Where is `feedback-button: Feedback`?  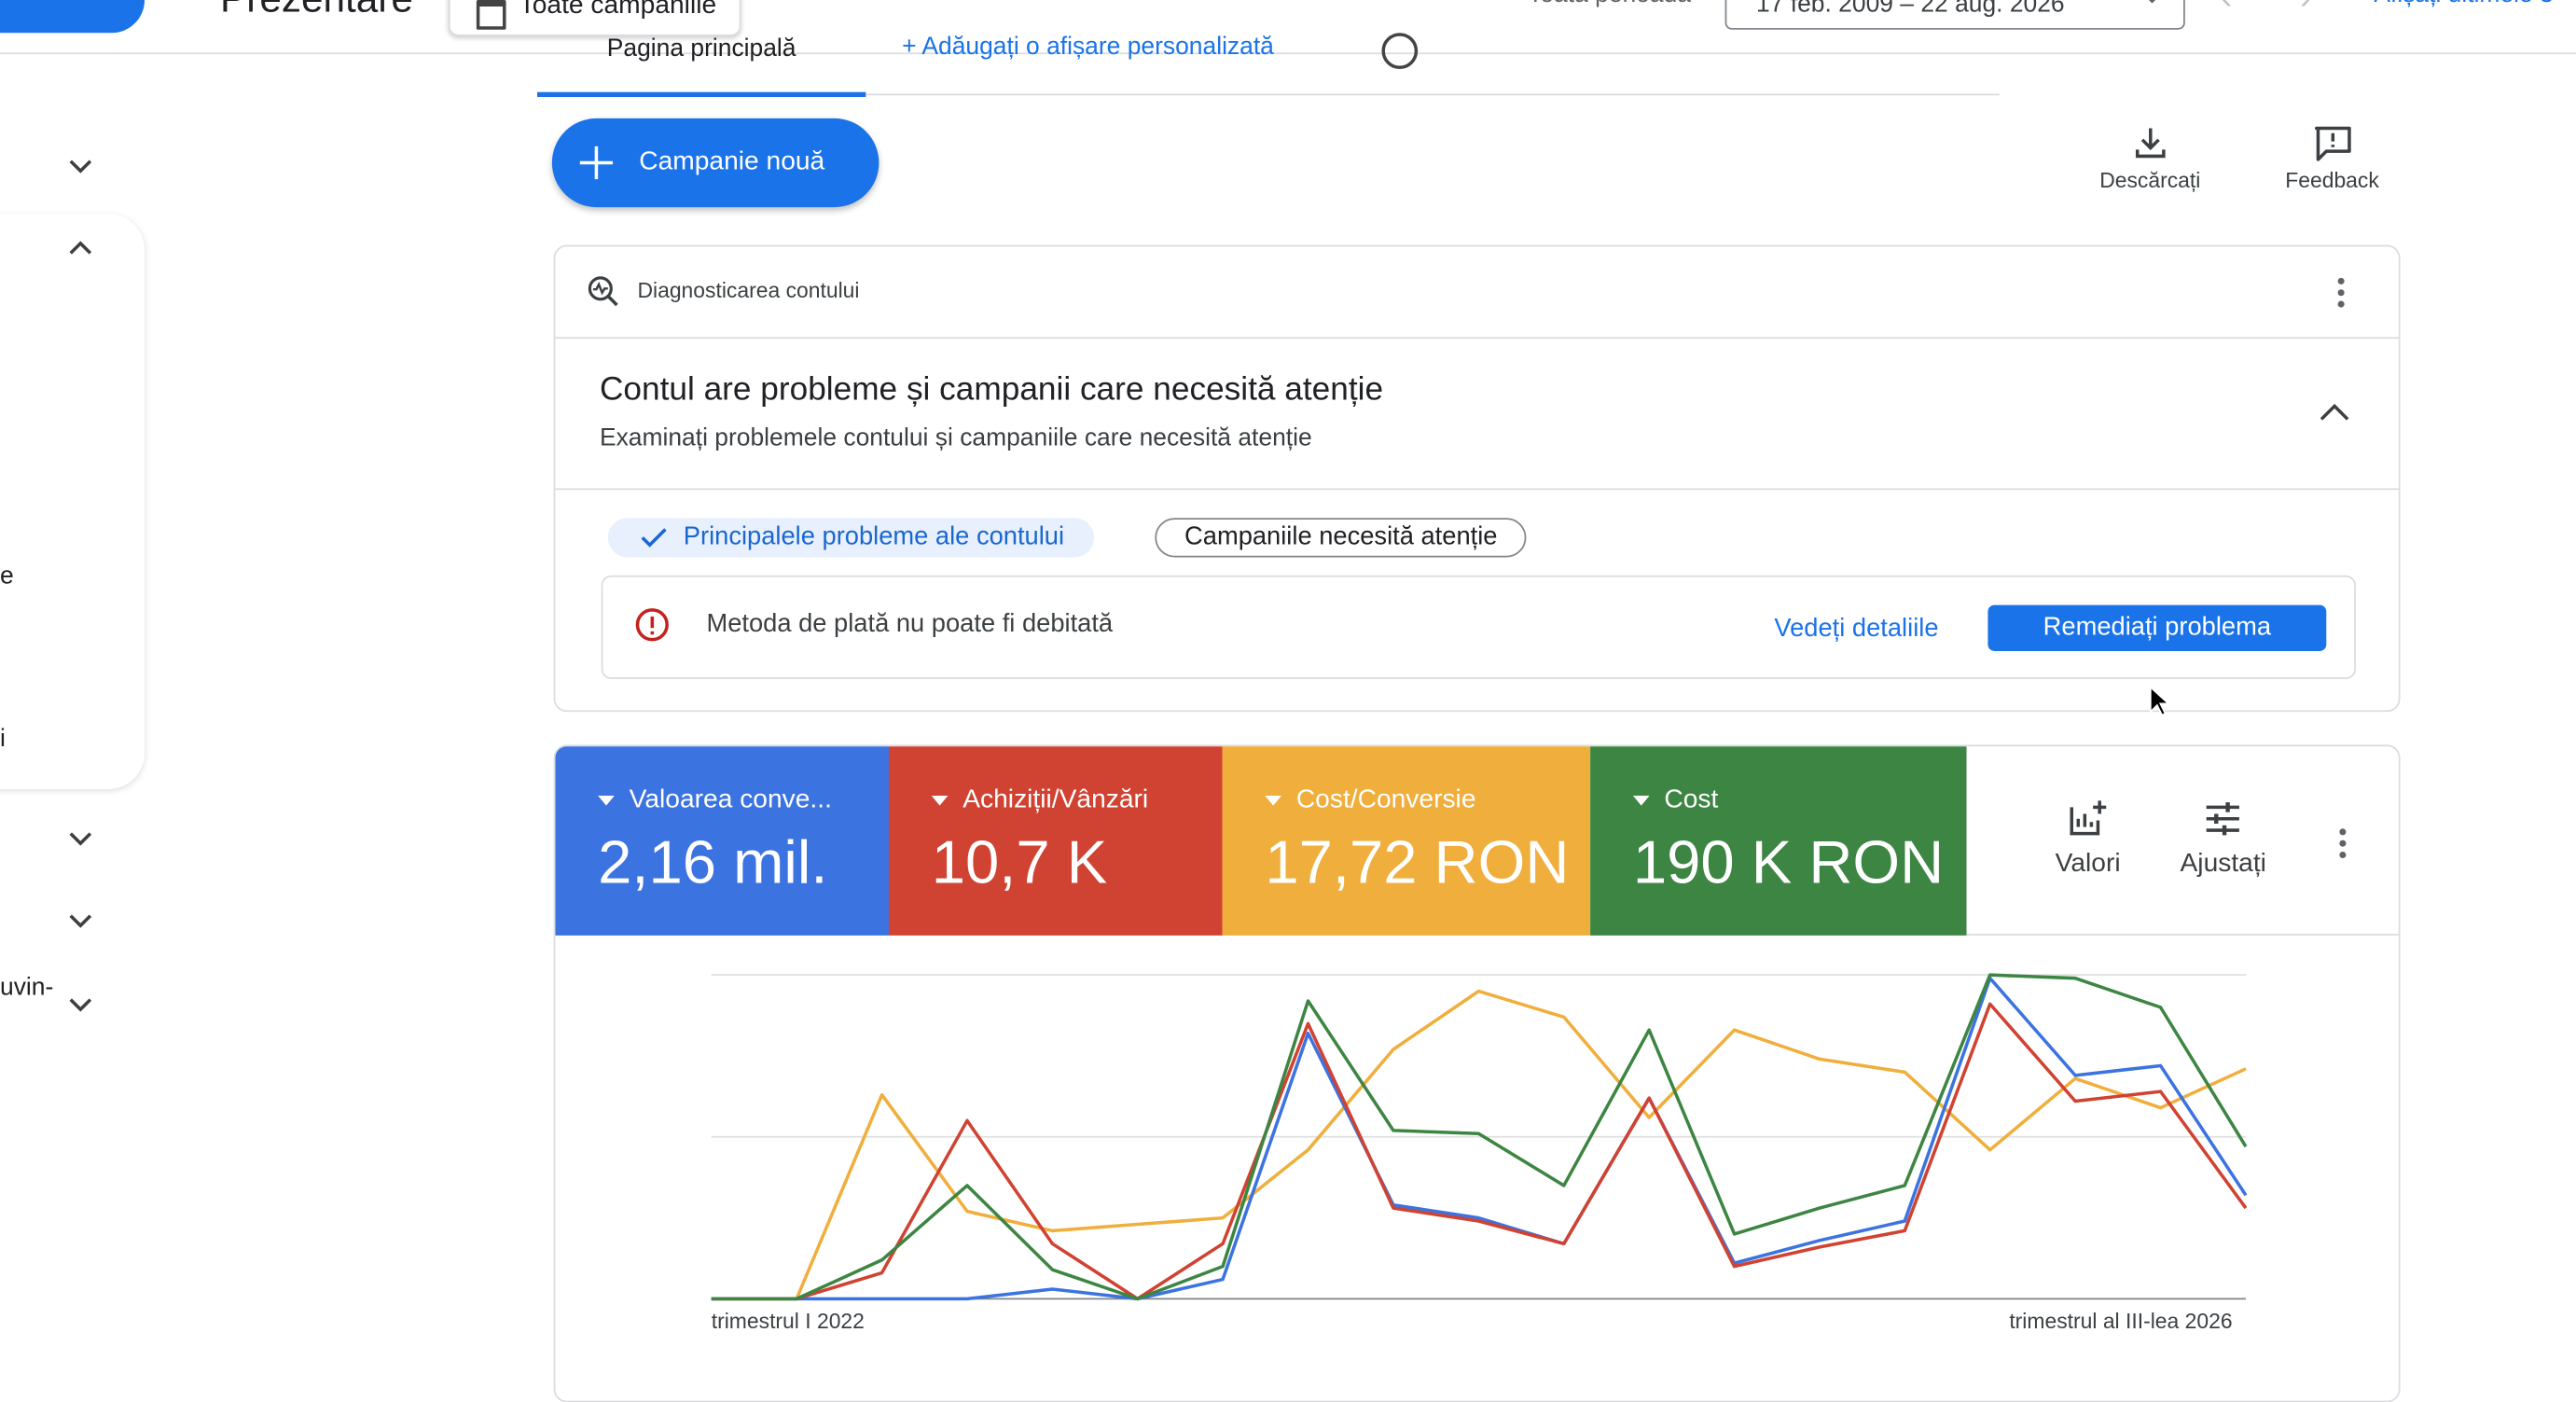 feedback-button: Feedback is located at coordinates (2332, 158).